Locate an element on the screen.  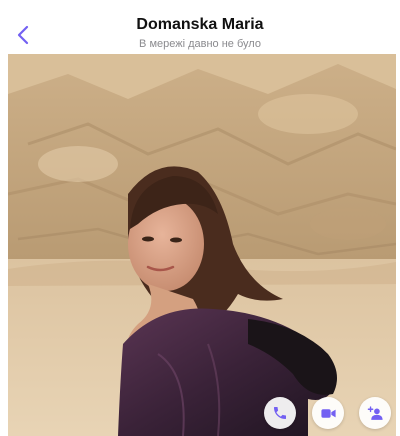
contact-name: Domanska Maria is located at coordinates (200, 24).